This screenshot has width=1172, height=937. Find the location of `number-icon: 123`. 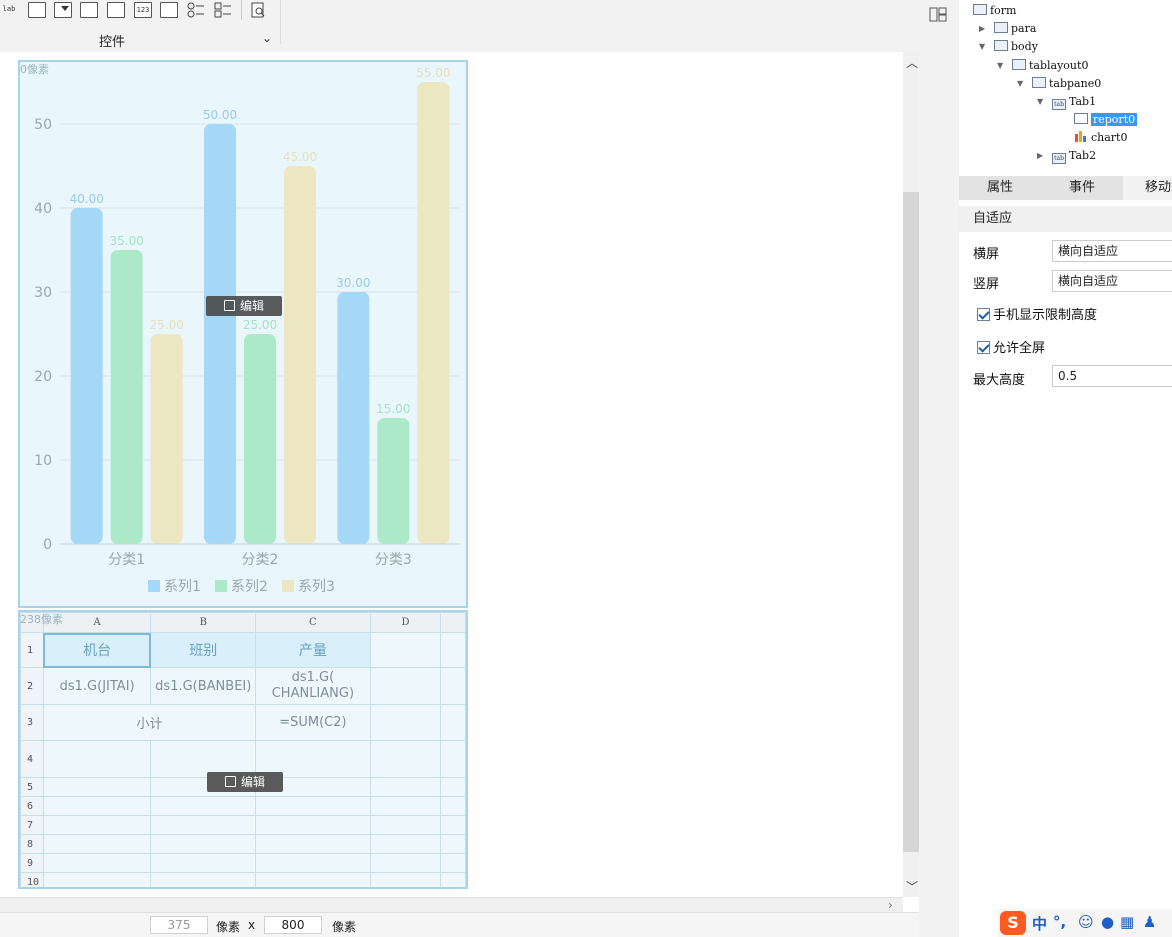

number-icon: 123 is located at coordinates (143, 10).